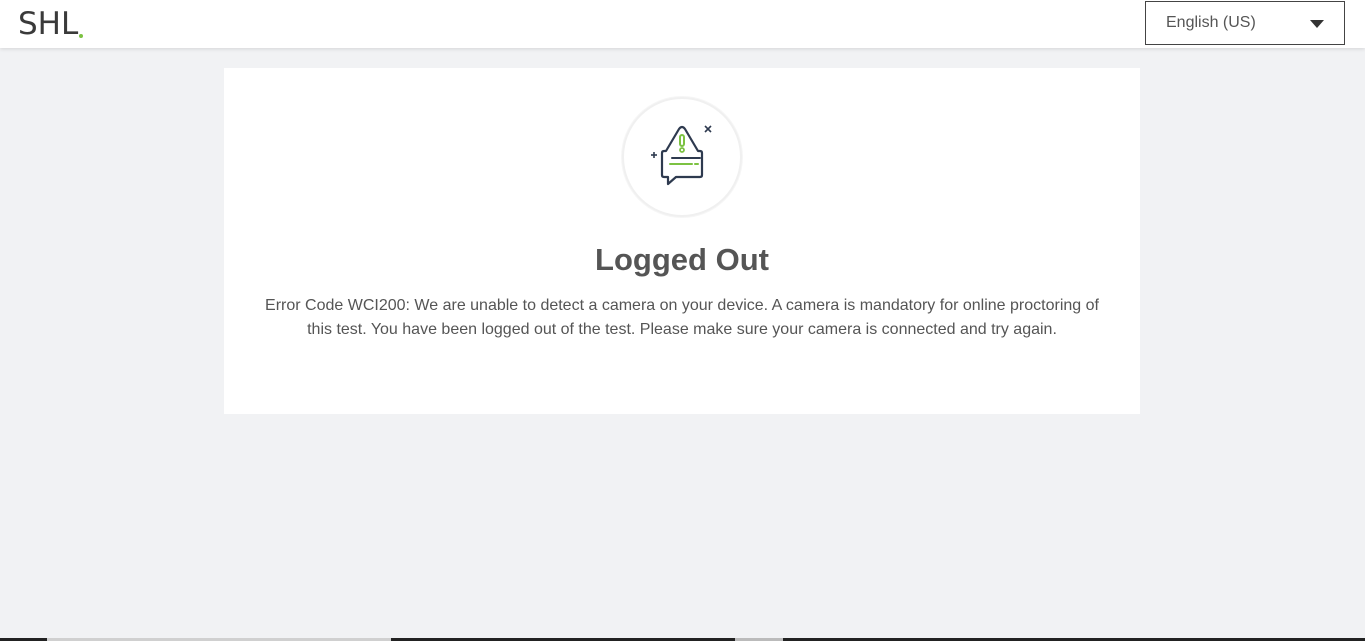  What do you see at coordinates (1317, 24) in the screenshot?
I see `chevron-down-icon` at bounding box center [1317, 24].